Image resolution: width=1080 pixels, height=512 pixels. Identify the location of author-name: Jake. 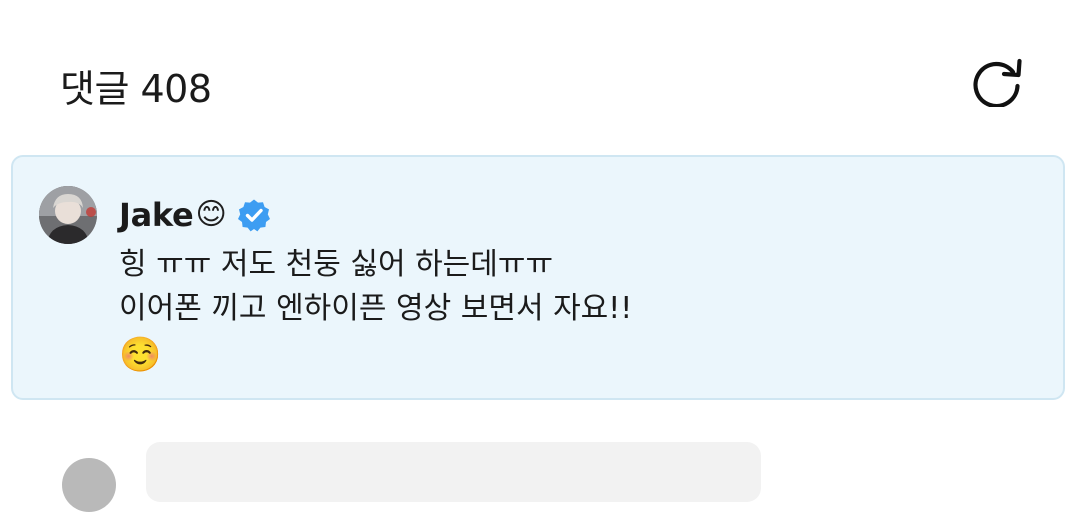
(156, 215).